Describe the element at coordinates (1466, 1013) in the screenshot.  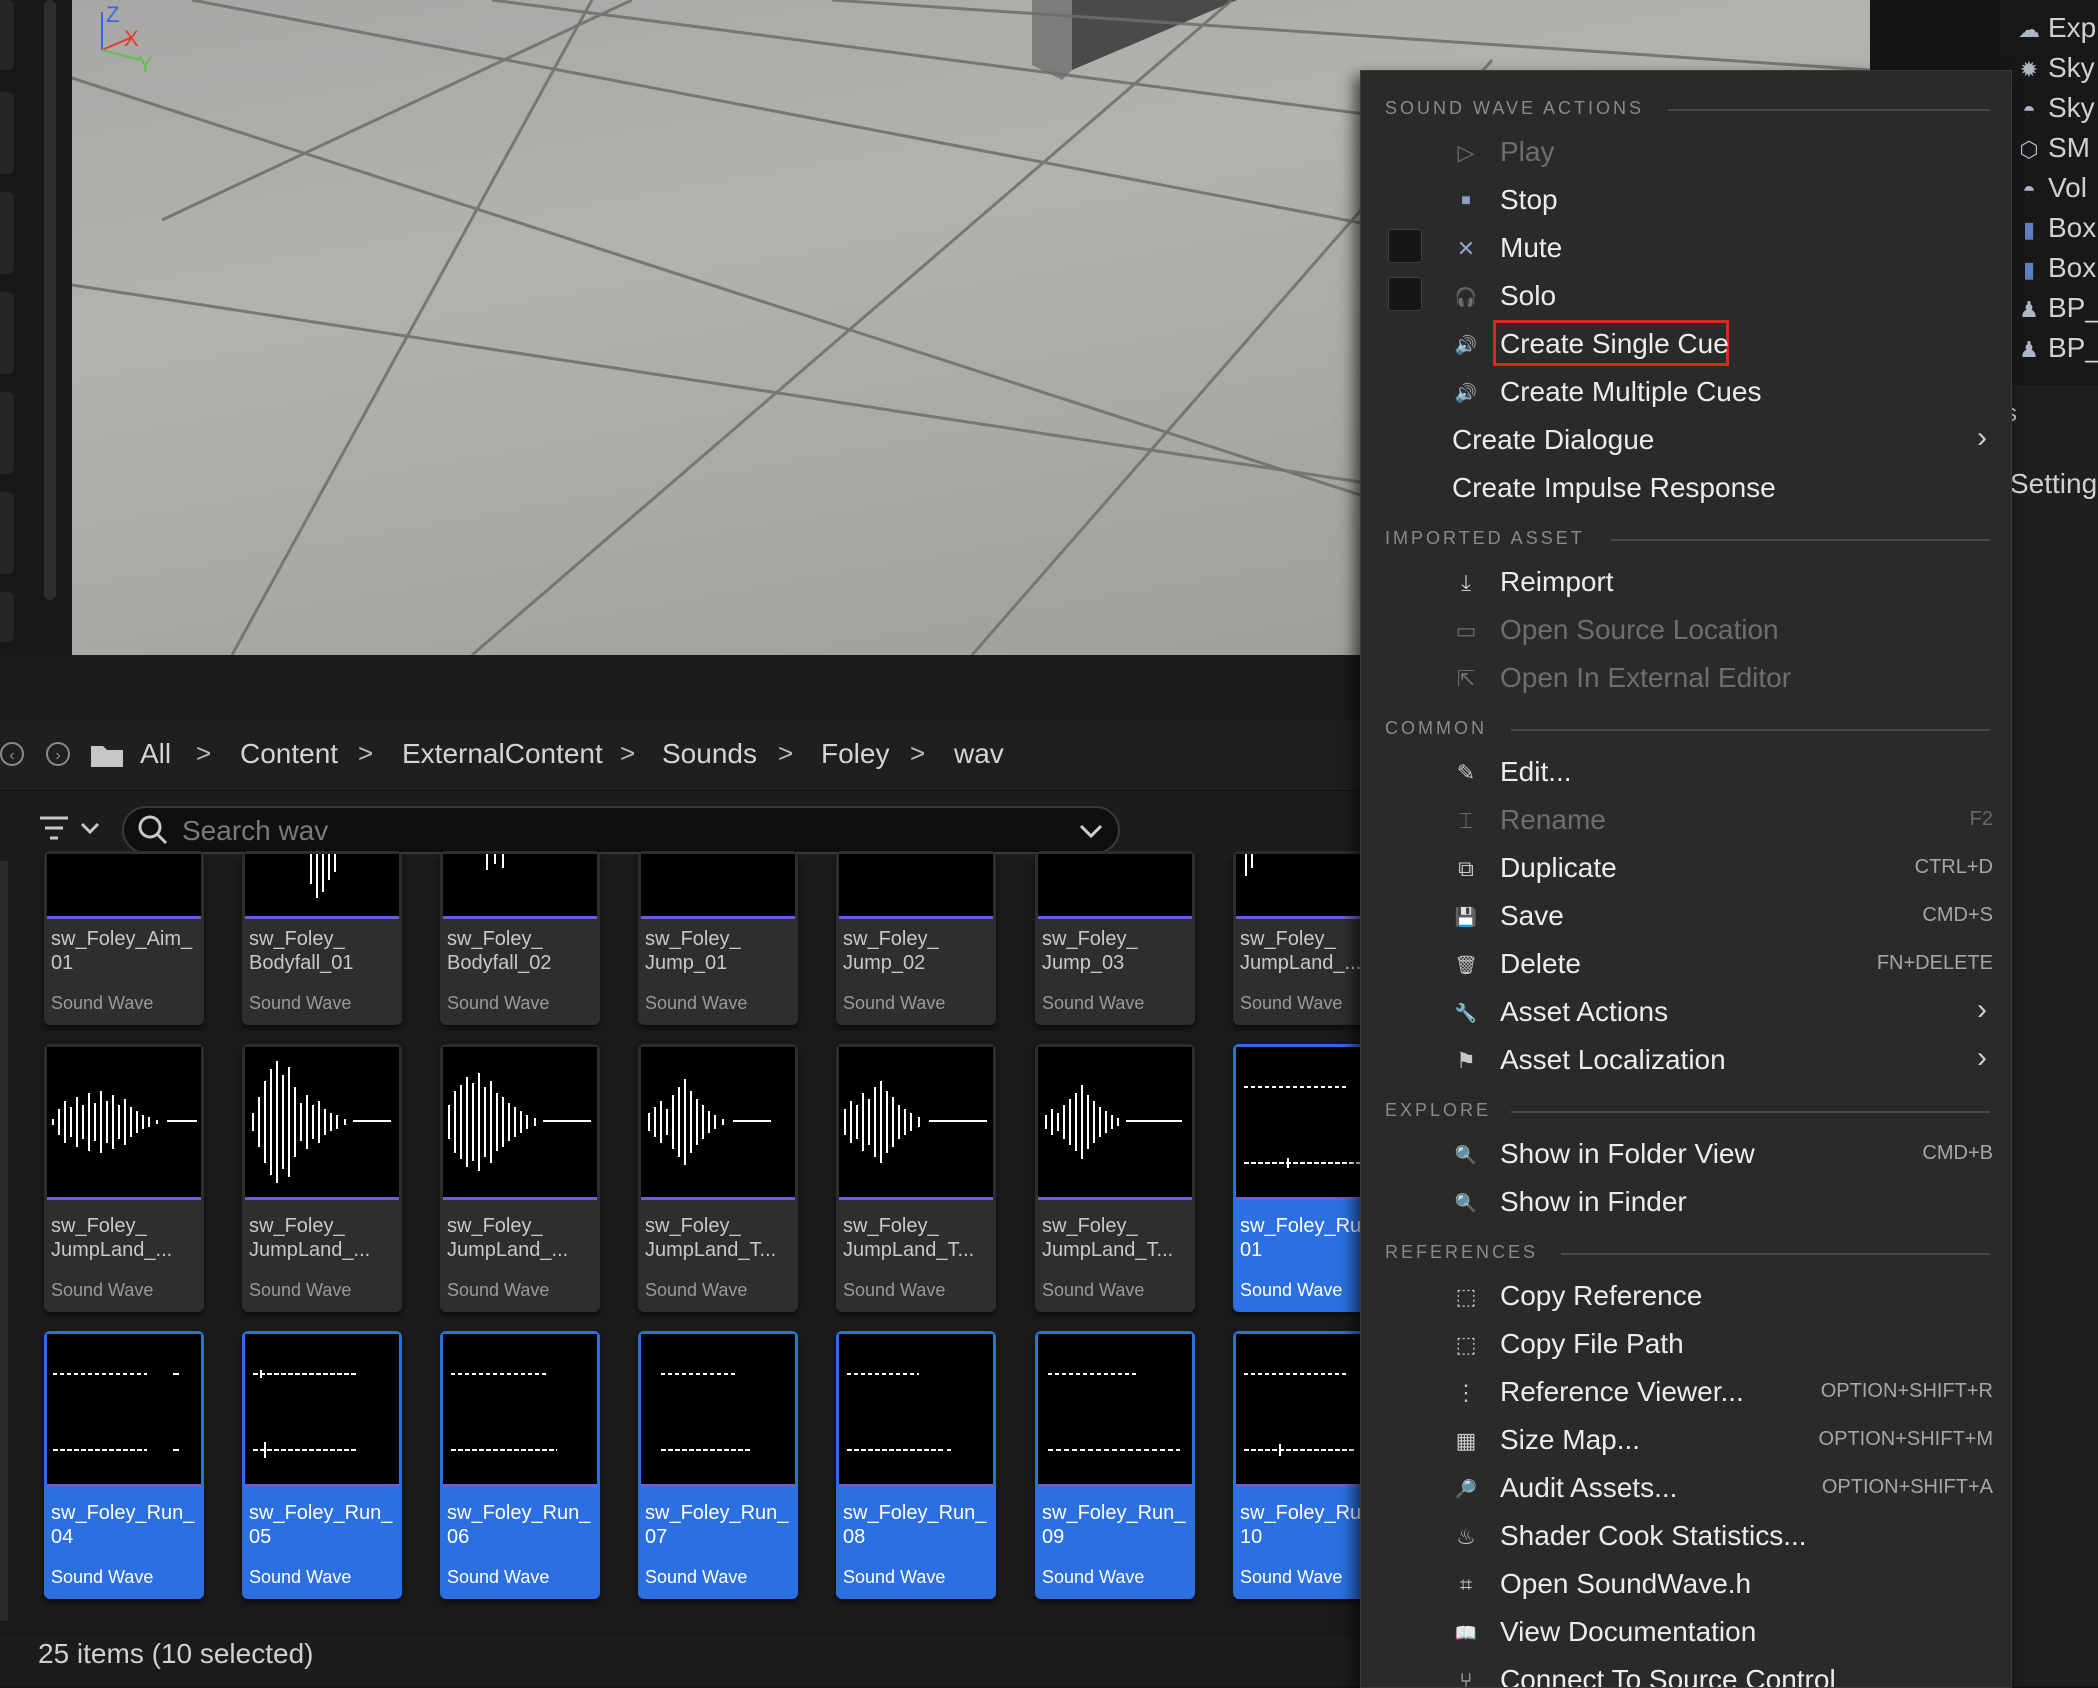
I see `wrench-icon: 🔧` at that location.